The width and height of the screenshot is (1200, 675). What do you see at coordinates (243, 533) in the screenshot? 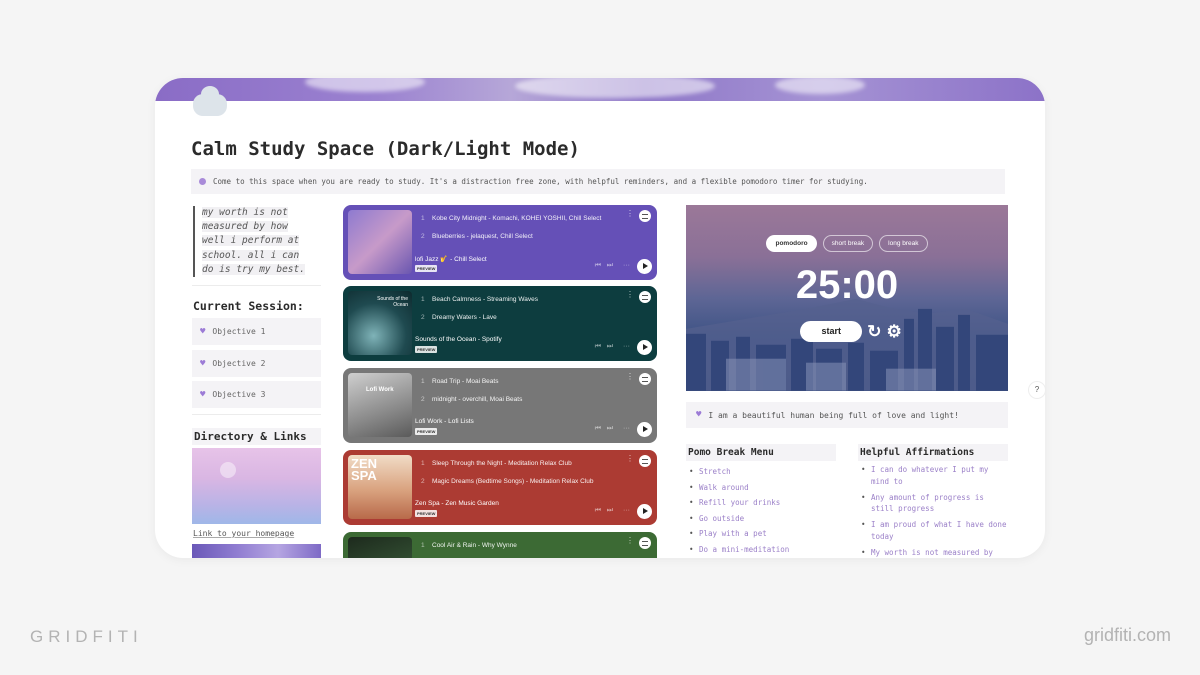
I see `homepage-link: Link to your homepage` at bounding box center [243, 533].